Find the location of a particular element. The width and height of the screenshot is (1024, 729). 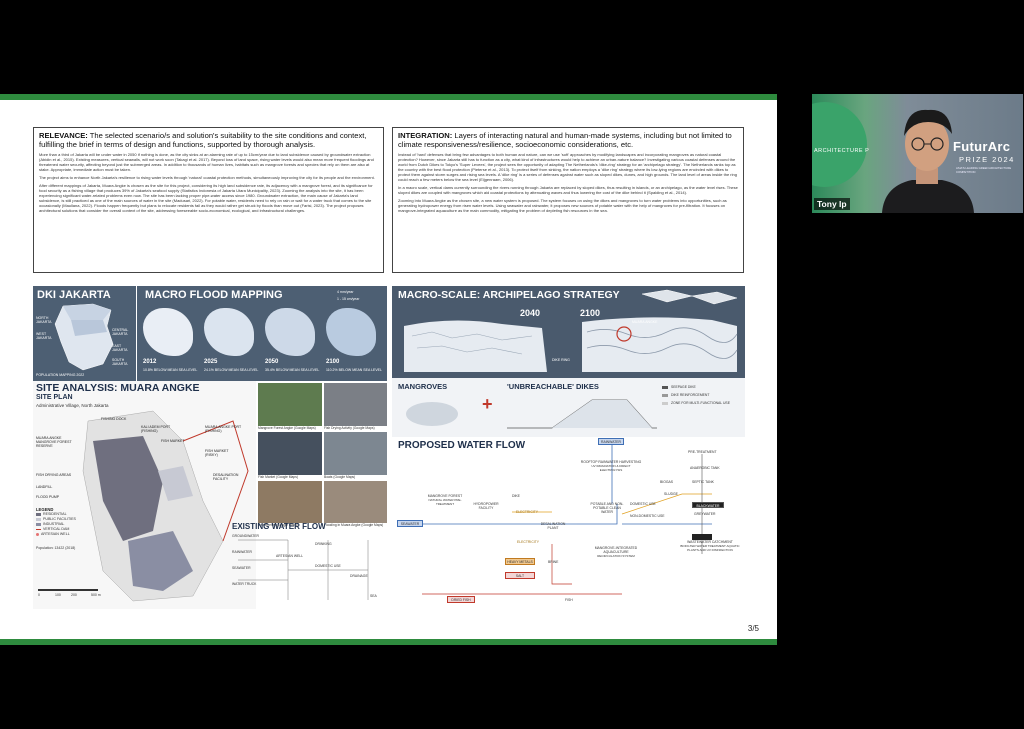

node-salt: SALT is located at coordinates (520, 575).